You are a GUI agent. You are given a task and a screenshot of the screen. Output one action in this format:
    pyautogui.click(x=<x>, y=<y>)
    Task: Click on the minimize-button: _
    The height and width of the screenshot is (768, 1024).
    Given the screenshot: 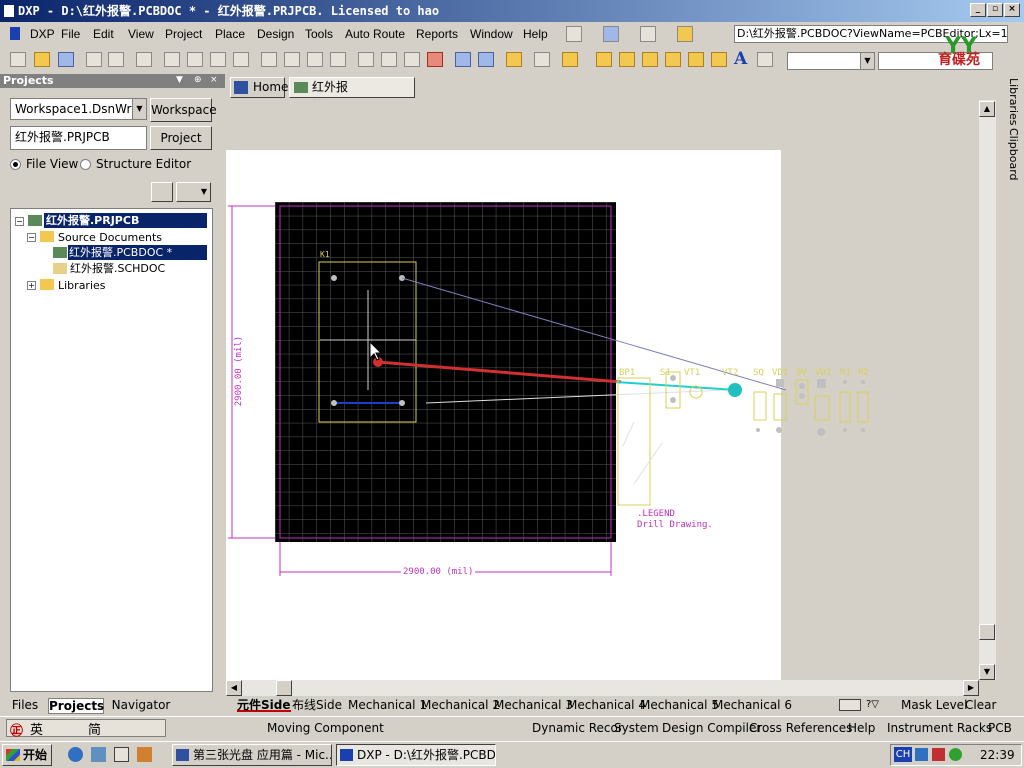 What is the action you would take?
    pyautogui.click(x=978, y=10)
    